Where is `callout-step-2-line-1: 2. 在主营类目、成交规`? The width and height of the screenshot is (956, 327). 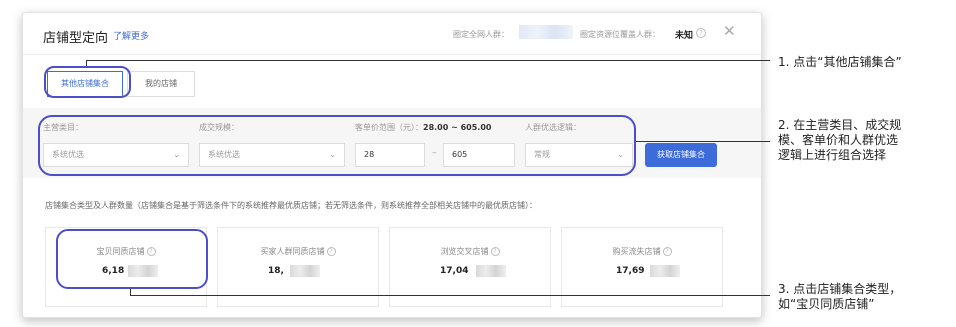 callout-step-2-line-1: 2. 在主营类目、成交规 is located at coordinates (840, 125).